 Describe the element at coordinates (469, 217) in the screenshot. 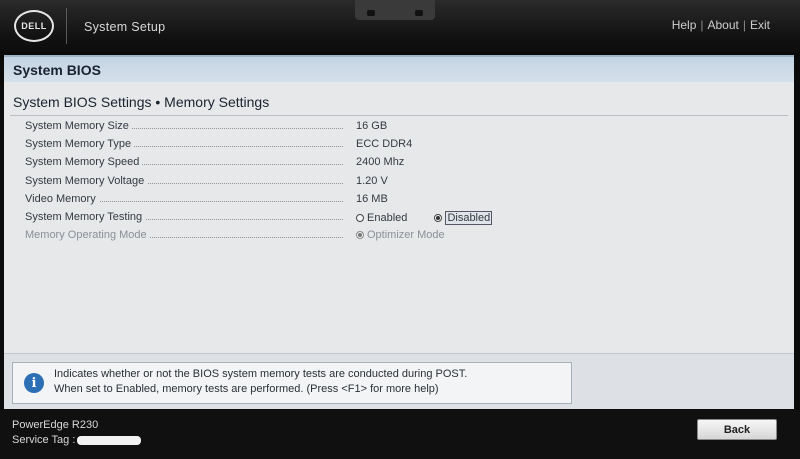

I see `radio-label: Disabled` at that location.